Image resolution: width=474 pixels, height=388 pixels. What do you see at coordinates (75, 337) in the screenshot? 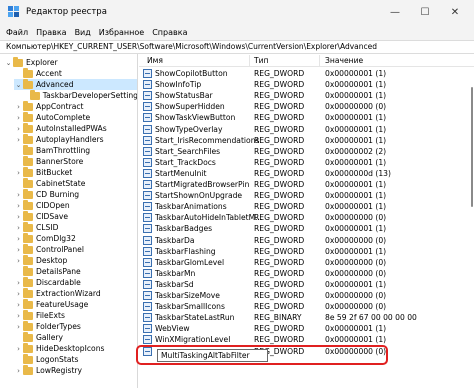
I see `tree-item: Gallery` at bounding box center [75, 337].